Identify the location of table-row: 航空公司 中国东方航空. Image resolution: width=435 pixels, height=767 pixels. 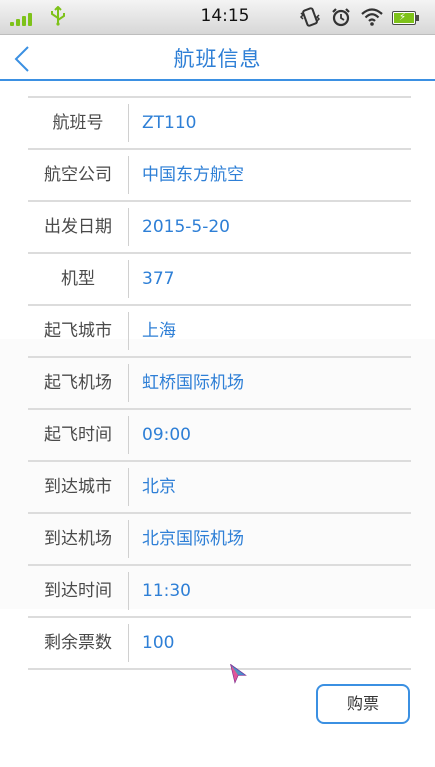
(219, 174).